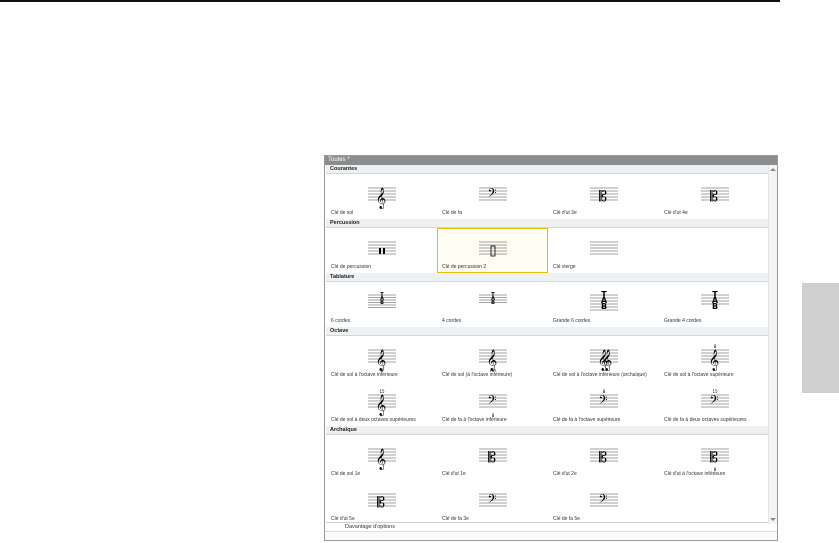 The width and height of the screenshot is (839, 543). I want to click on clef-label: Clé de sol 1e, so click(346, 474).